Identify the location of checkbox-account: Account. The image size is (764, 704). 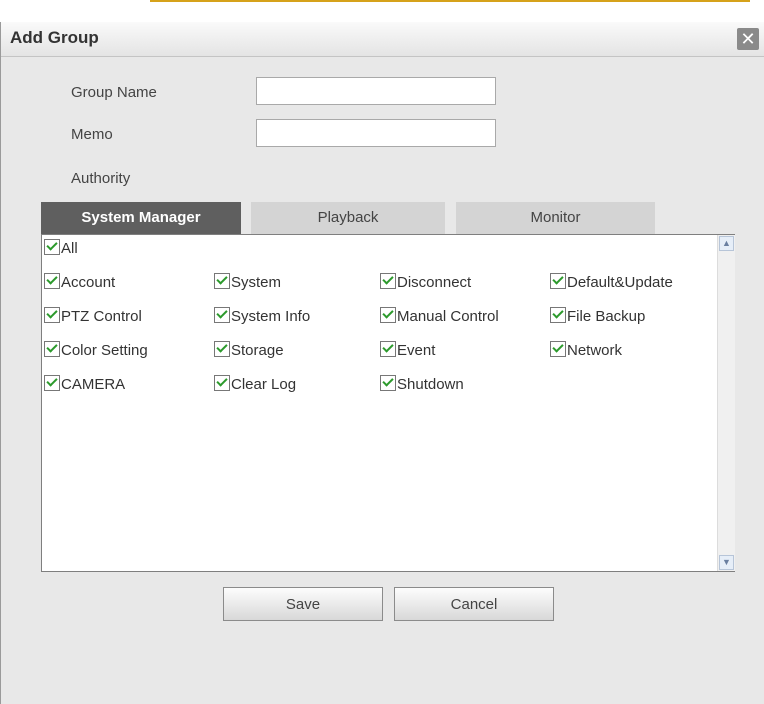
(79, 282).